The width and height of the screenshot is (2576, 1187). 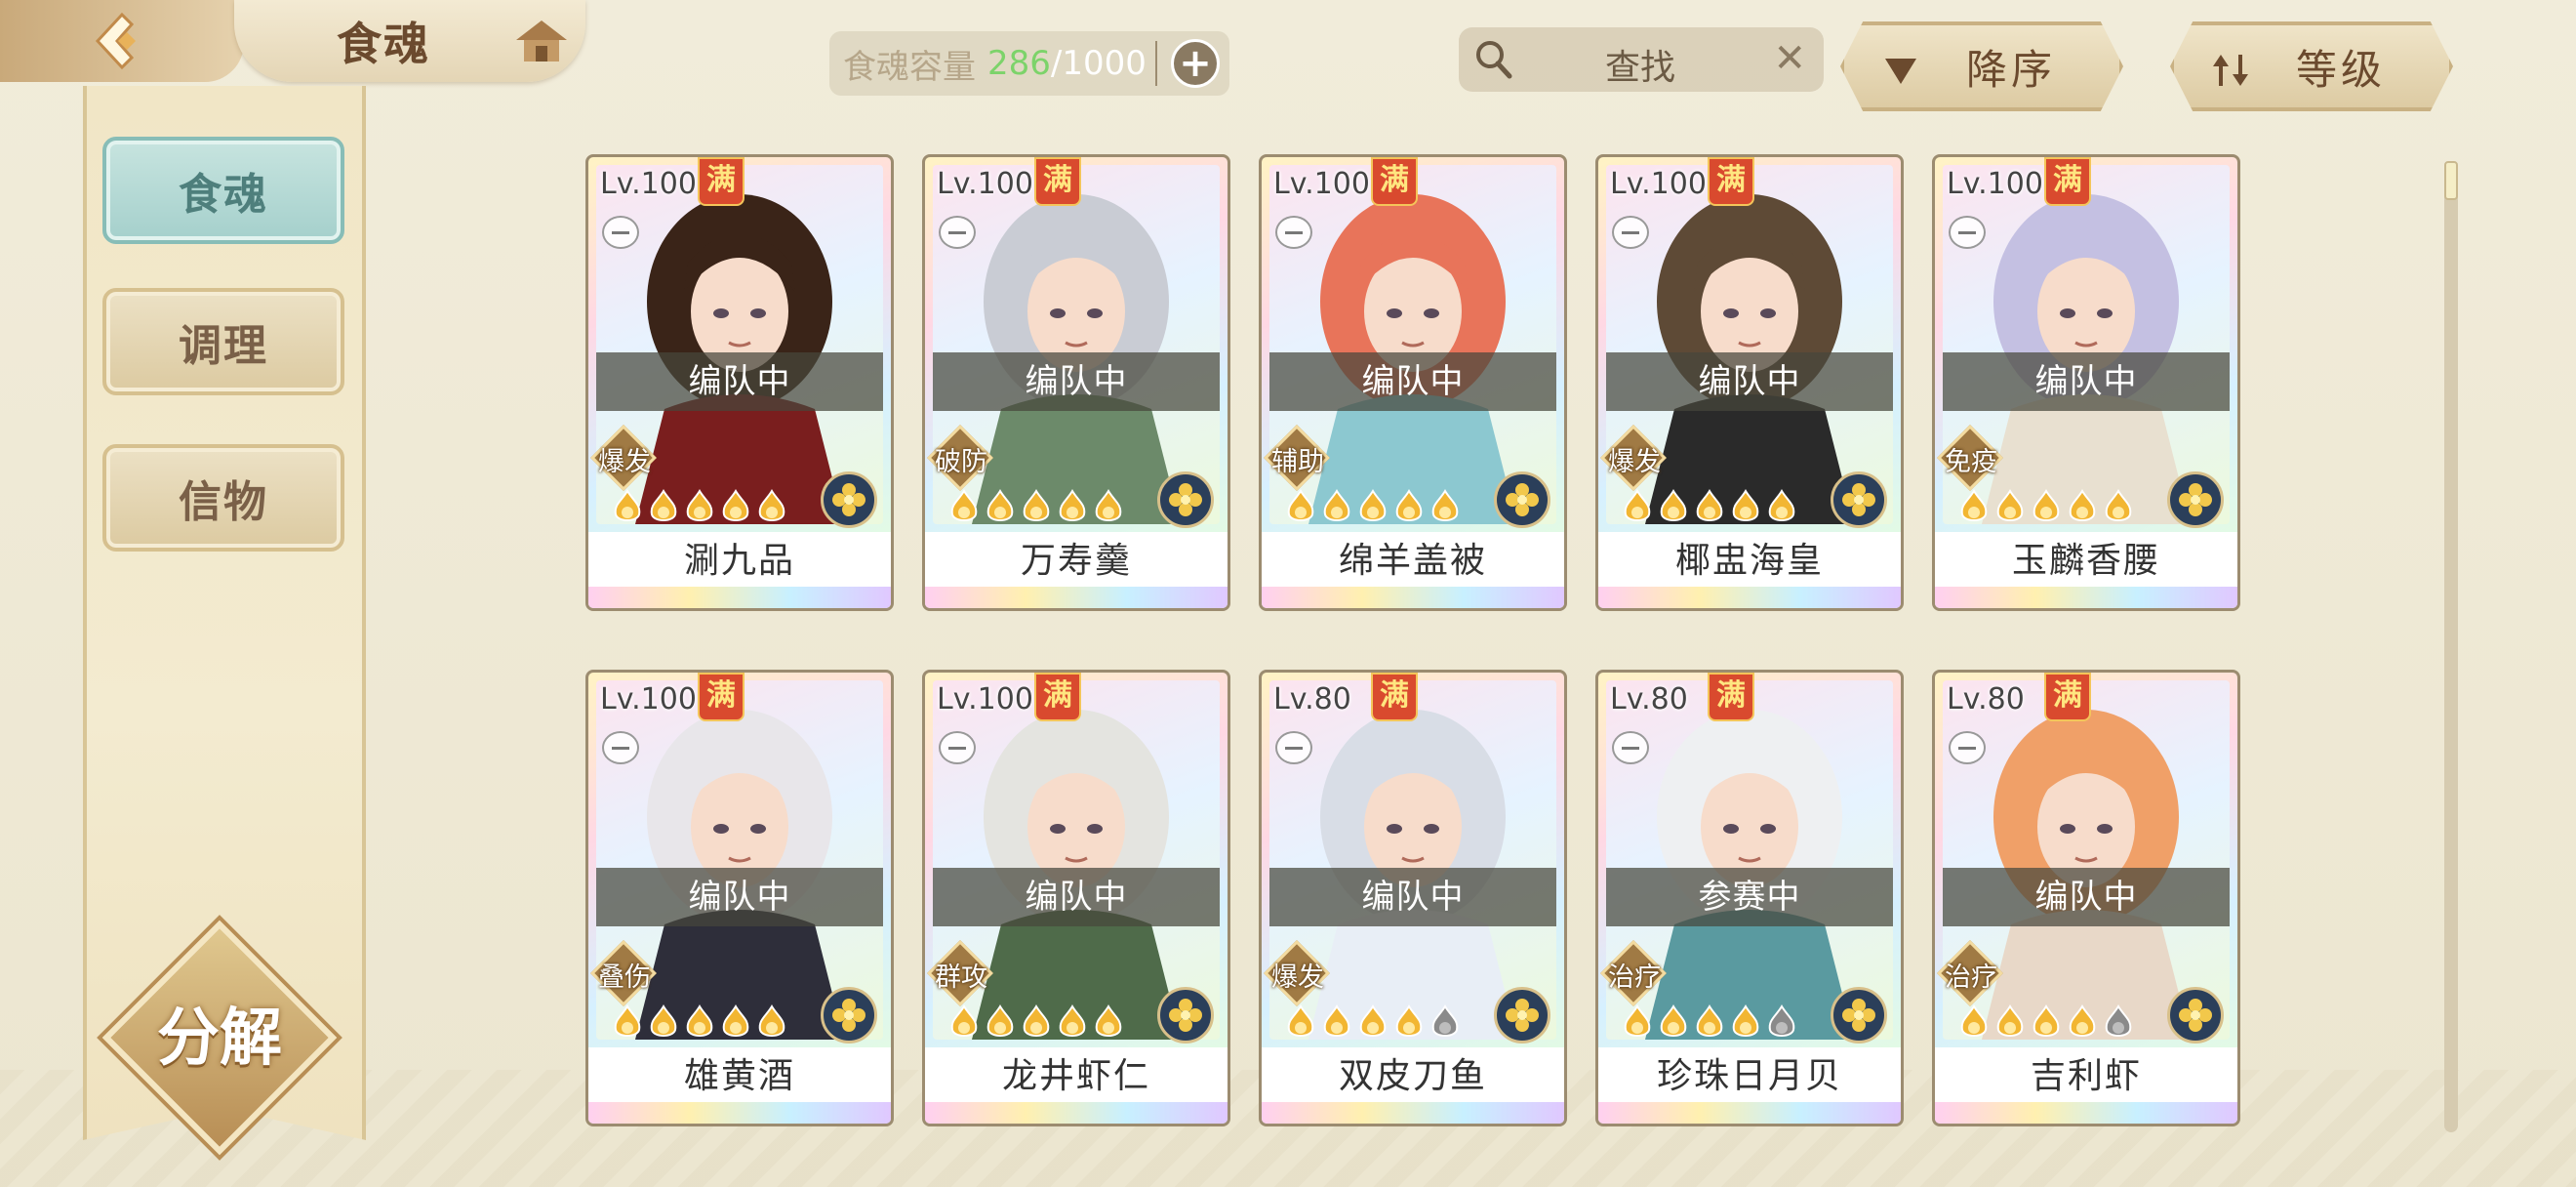 I want to click on tab-conditioning-label: 调理, so click(x=223, y=346).